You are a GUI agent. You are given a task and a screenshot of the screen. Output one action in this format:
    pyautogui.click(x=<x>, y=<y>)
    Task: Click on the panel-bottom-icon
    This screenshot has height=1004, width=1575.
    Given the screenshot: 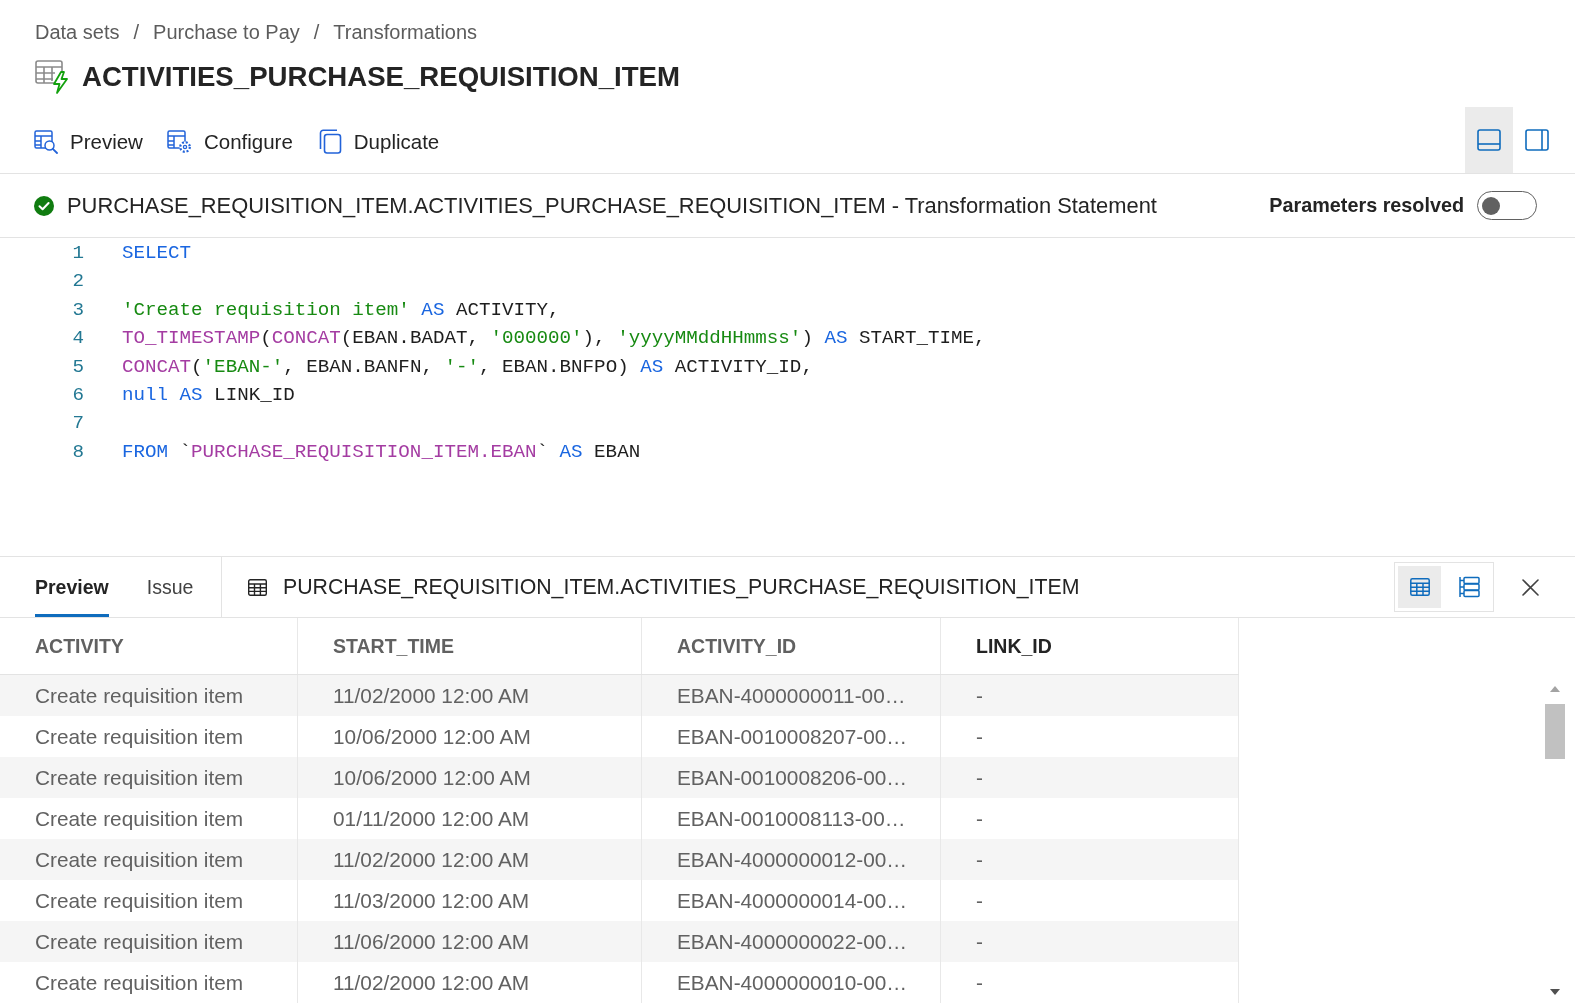 What is the action you would take?
    pyautogui.click(x=1489, y=140)
    